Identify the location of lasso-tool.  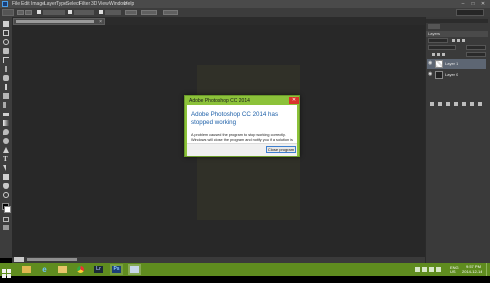
(6, 42).